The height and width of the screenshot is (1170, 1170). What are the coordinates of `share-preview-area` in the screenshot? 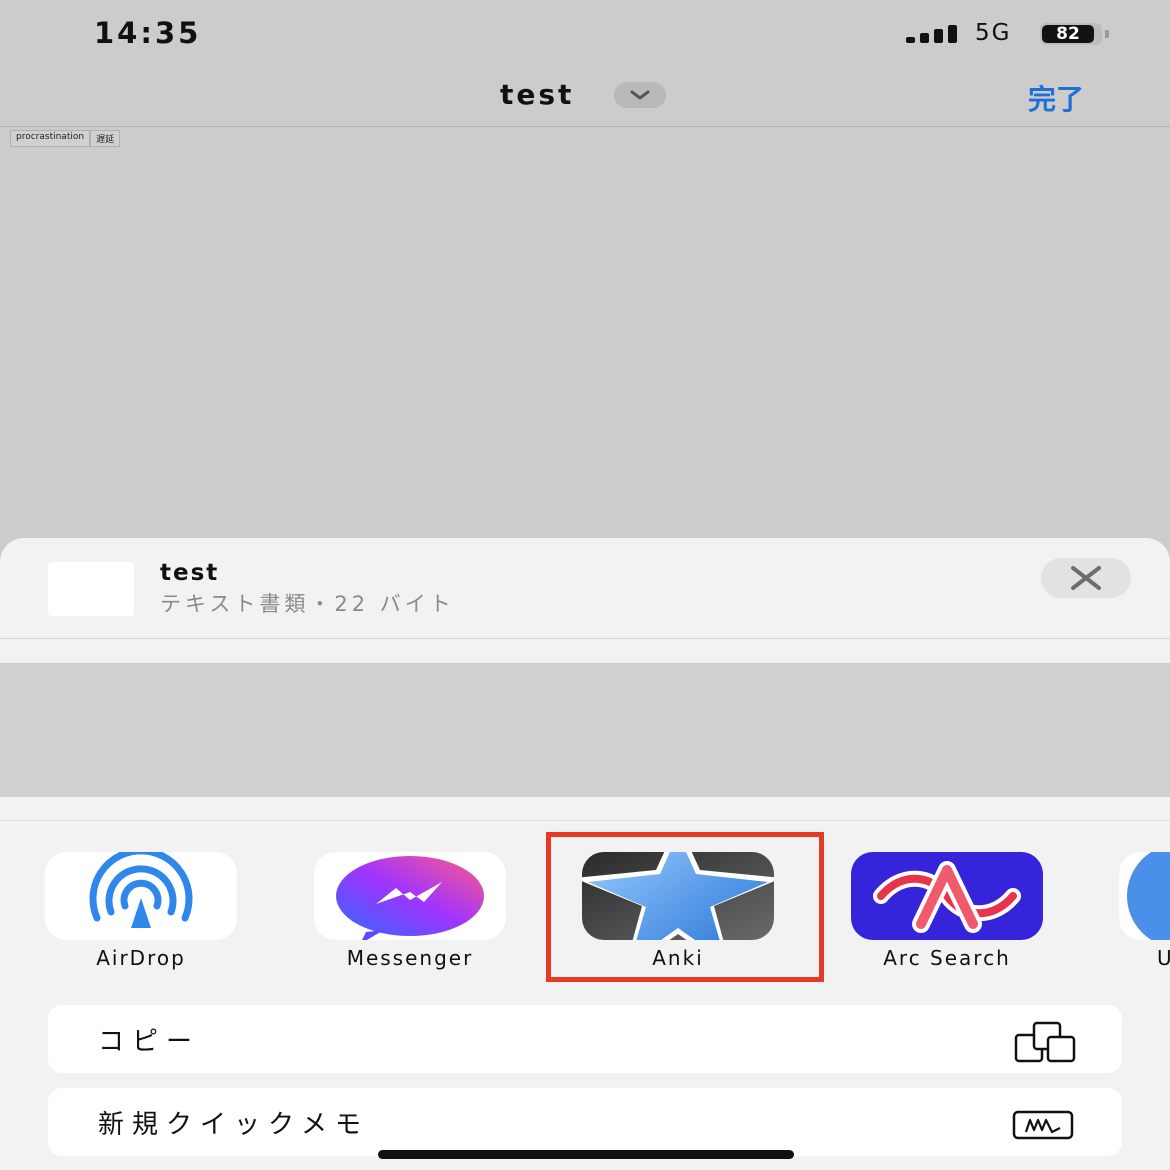 It's located at (585, 730).